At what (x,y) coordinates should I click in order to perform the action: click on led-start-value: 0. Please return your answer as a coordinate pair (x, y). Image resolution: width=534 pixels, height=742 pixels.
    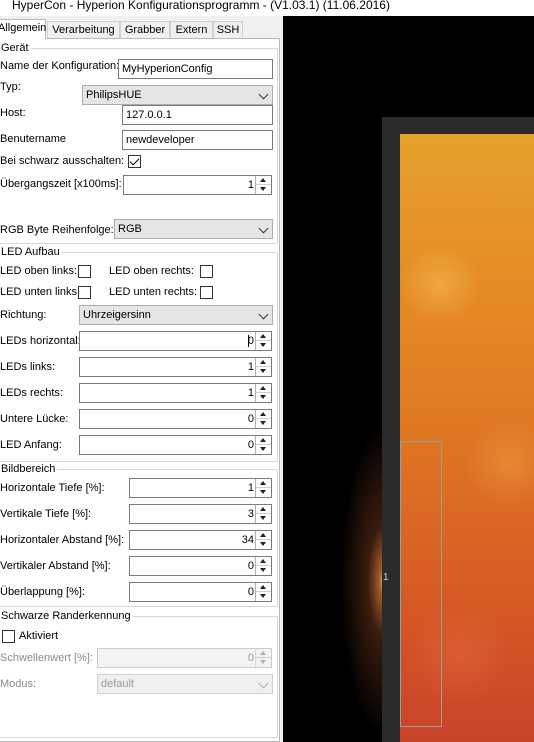
    Looking at the image, I should click on (250, 445).